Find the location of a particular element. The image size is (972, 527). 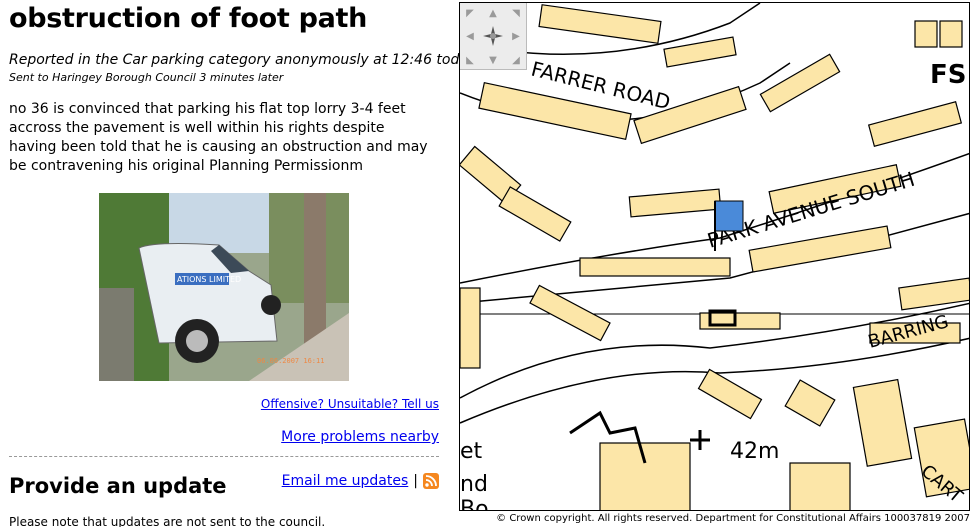

more-problems-link: More problems nearby is located at coordinates (360, 437).